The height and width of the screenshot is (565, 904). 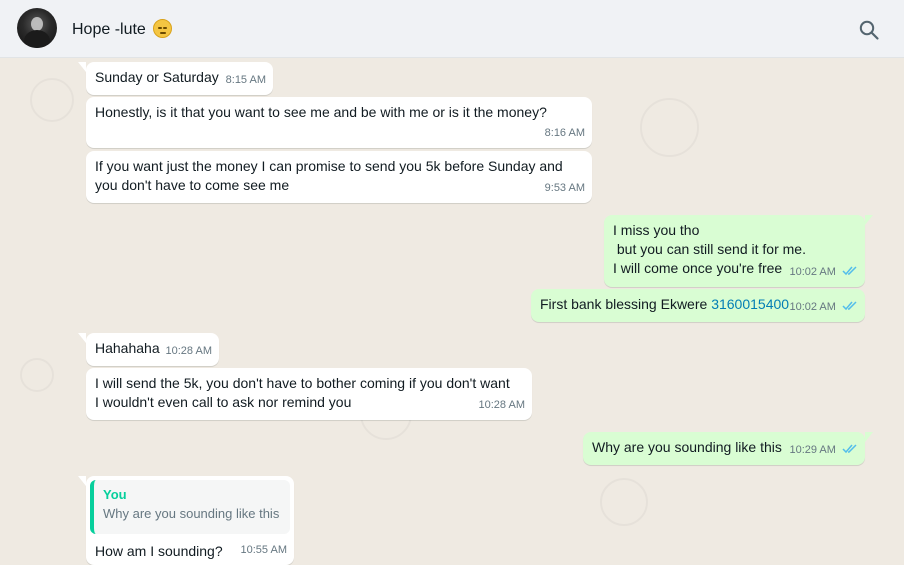 What do you see at coordinates (812, 450) in the screenshot?
I see `message-time-text: 10:29 AM` at bounding box center [812, 450].